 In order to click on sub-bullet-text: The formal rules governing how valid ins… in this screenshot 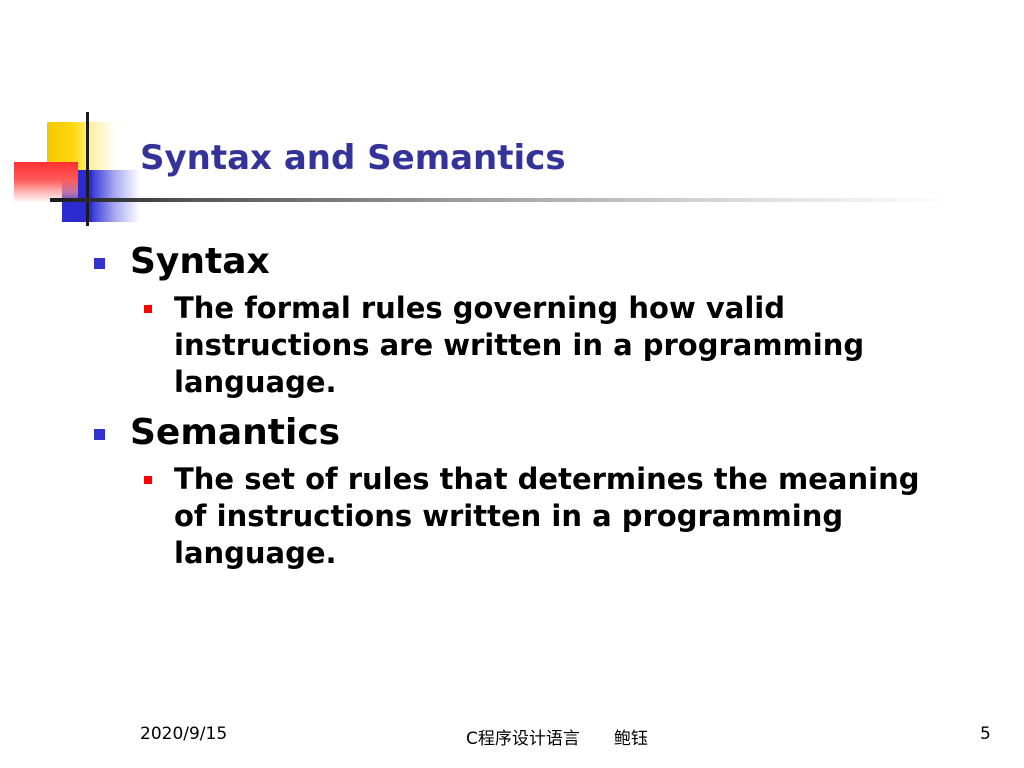, I will do `click(519, 345)`.